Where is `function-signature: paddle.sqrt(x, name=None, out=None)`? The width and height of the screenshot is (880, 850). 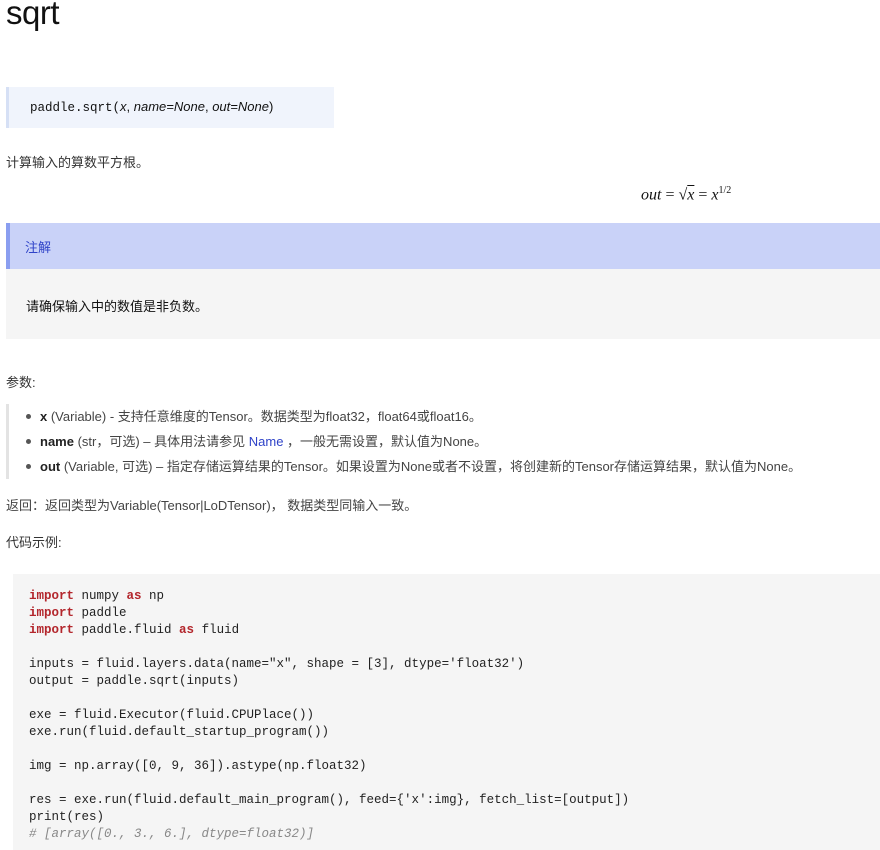
function-signature: paddle.sqrt(x, name=None, out=None) is located at coordinates (170, 107).